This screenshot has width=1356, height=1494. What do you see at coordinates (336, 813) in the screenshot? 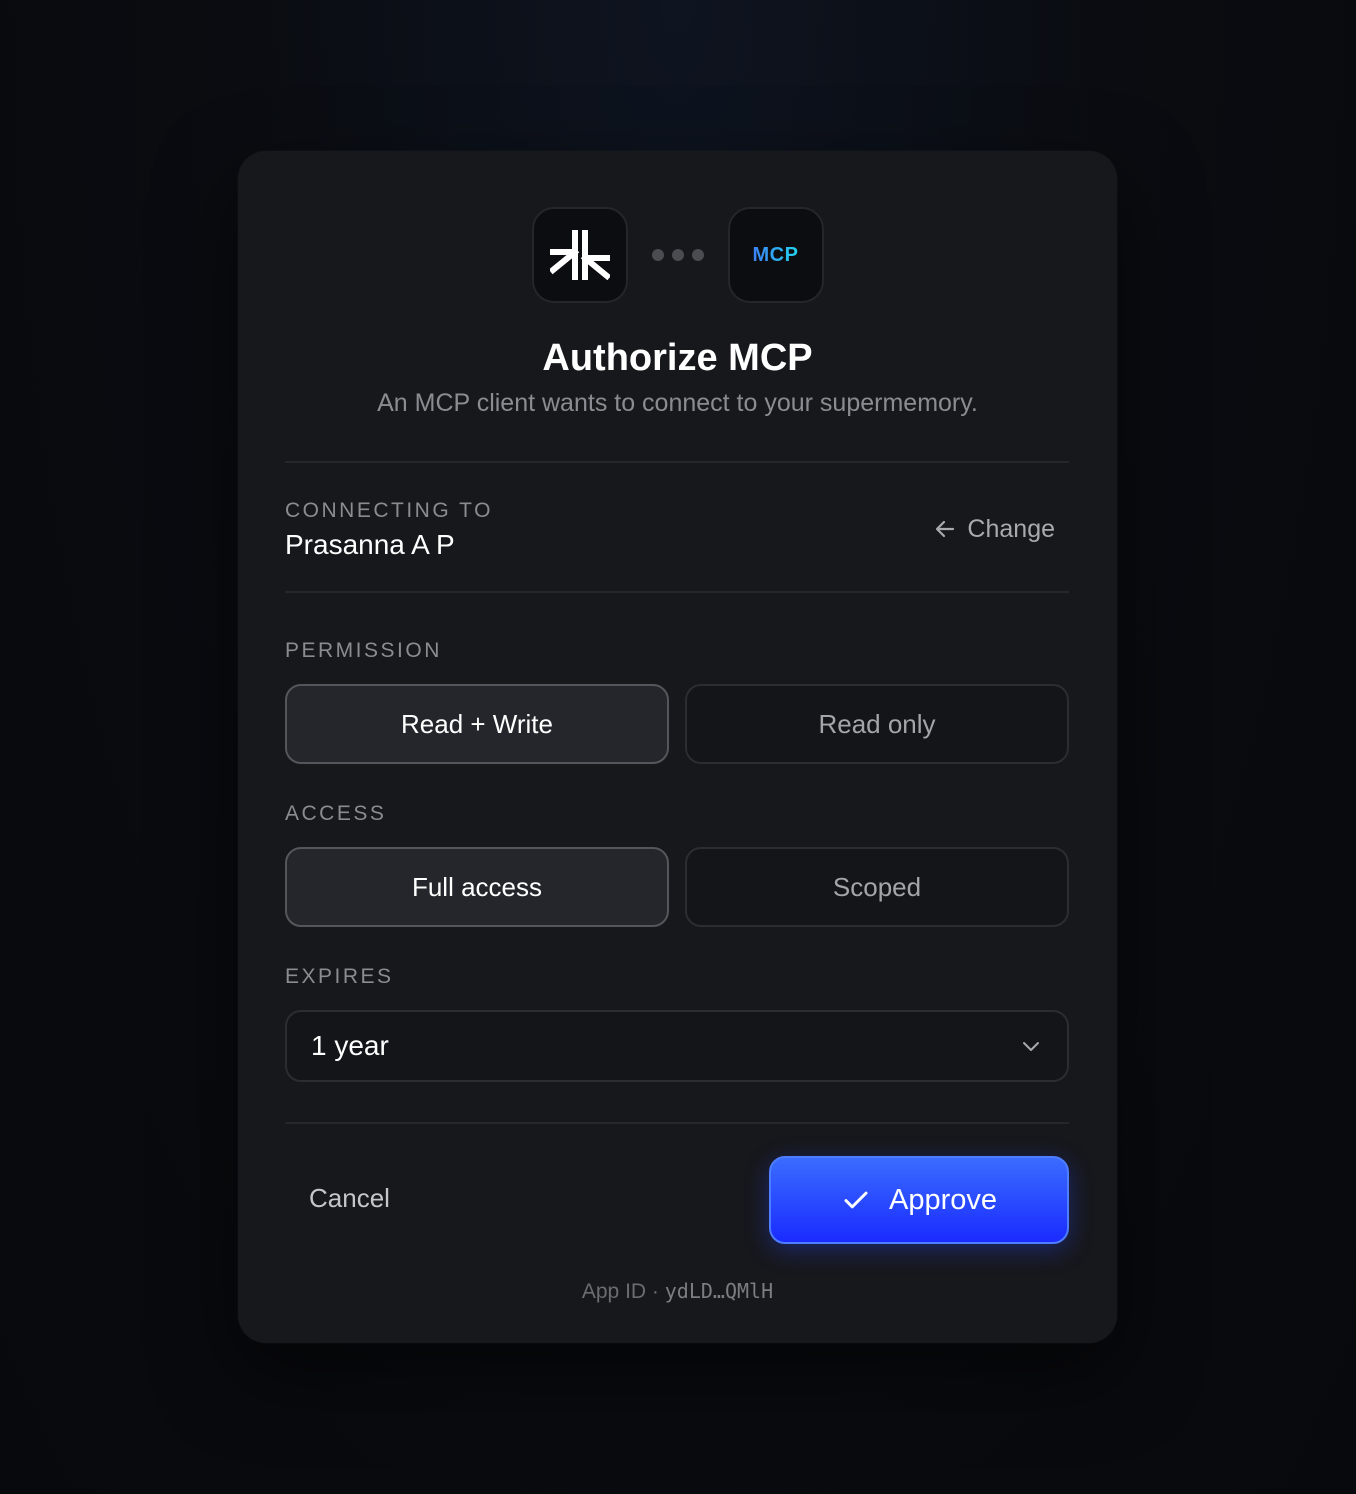
I see `access-label: ACCESS` at bounding box center [336, 813].